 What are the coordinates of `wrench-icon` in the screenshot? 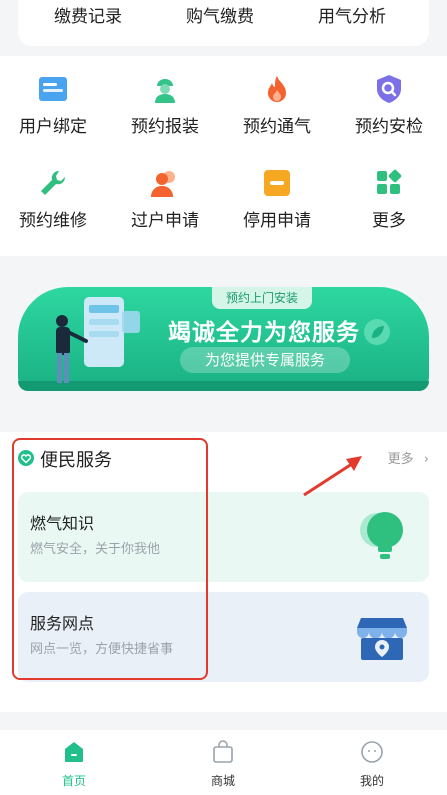 It's located at (53, 182).